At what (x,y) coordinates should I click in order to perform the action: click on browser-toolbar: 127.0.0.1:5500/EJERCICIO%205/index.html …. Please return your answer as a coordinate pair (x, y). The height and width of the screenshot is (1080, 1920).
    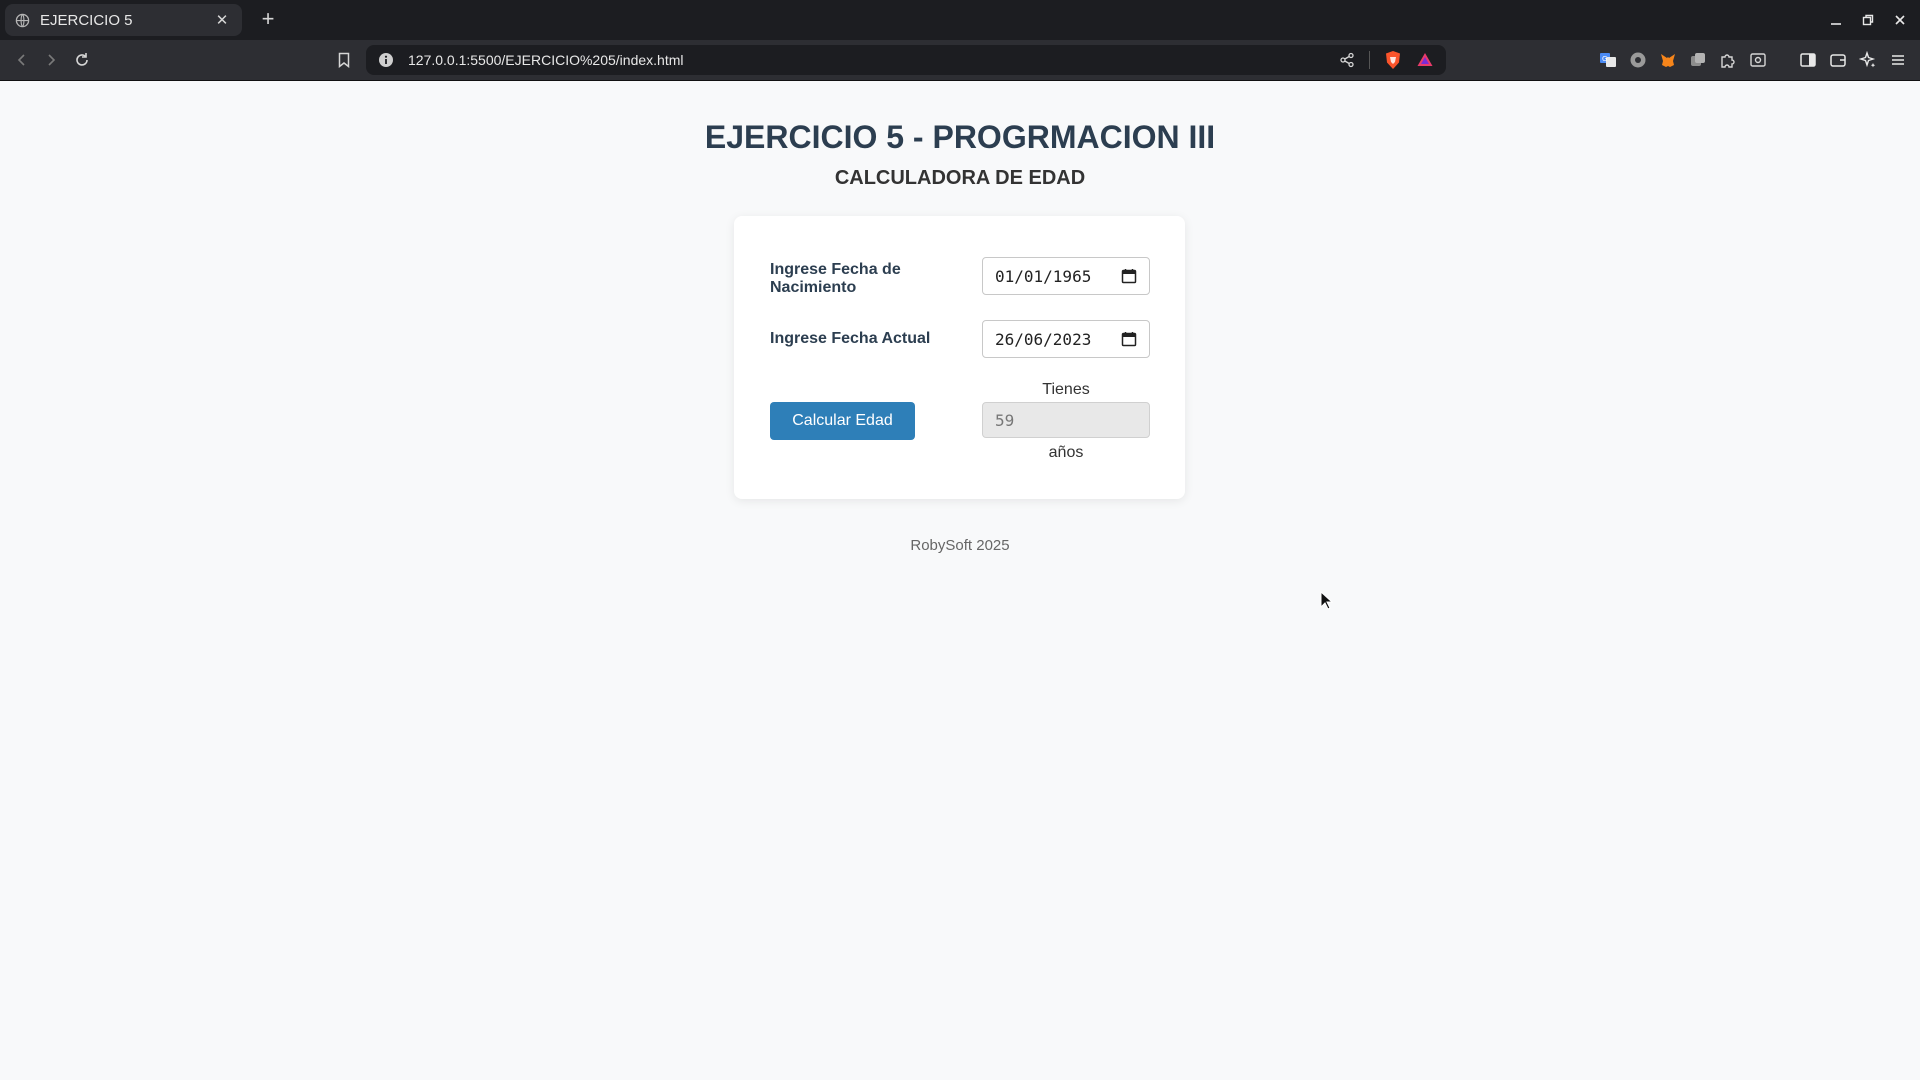
    Looking at the image, I should click on (960, 60).